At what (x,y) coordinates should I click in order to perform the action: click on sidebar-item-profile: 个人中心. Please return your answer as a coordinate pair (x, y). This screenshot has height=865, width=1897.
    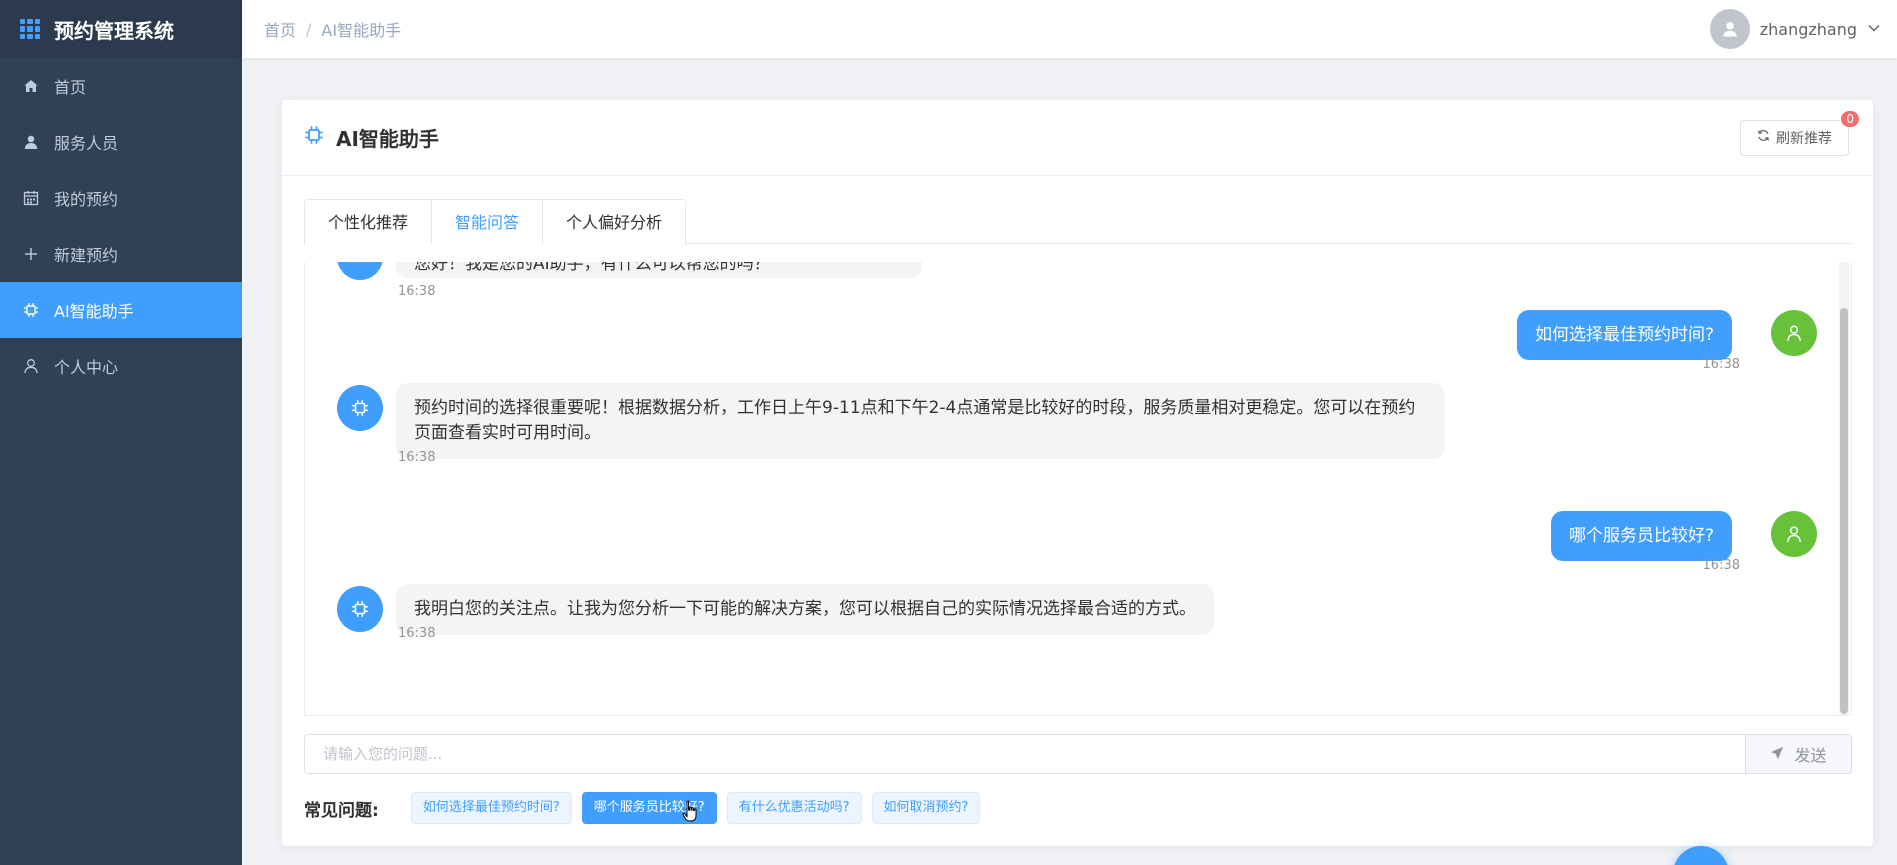
    Looking at the image, I should click on (121, 366).